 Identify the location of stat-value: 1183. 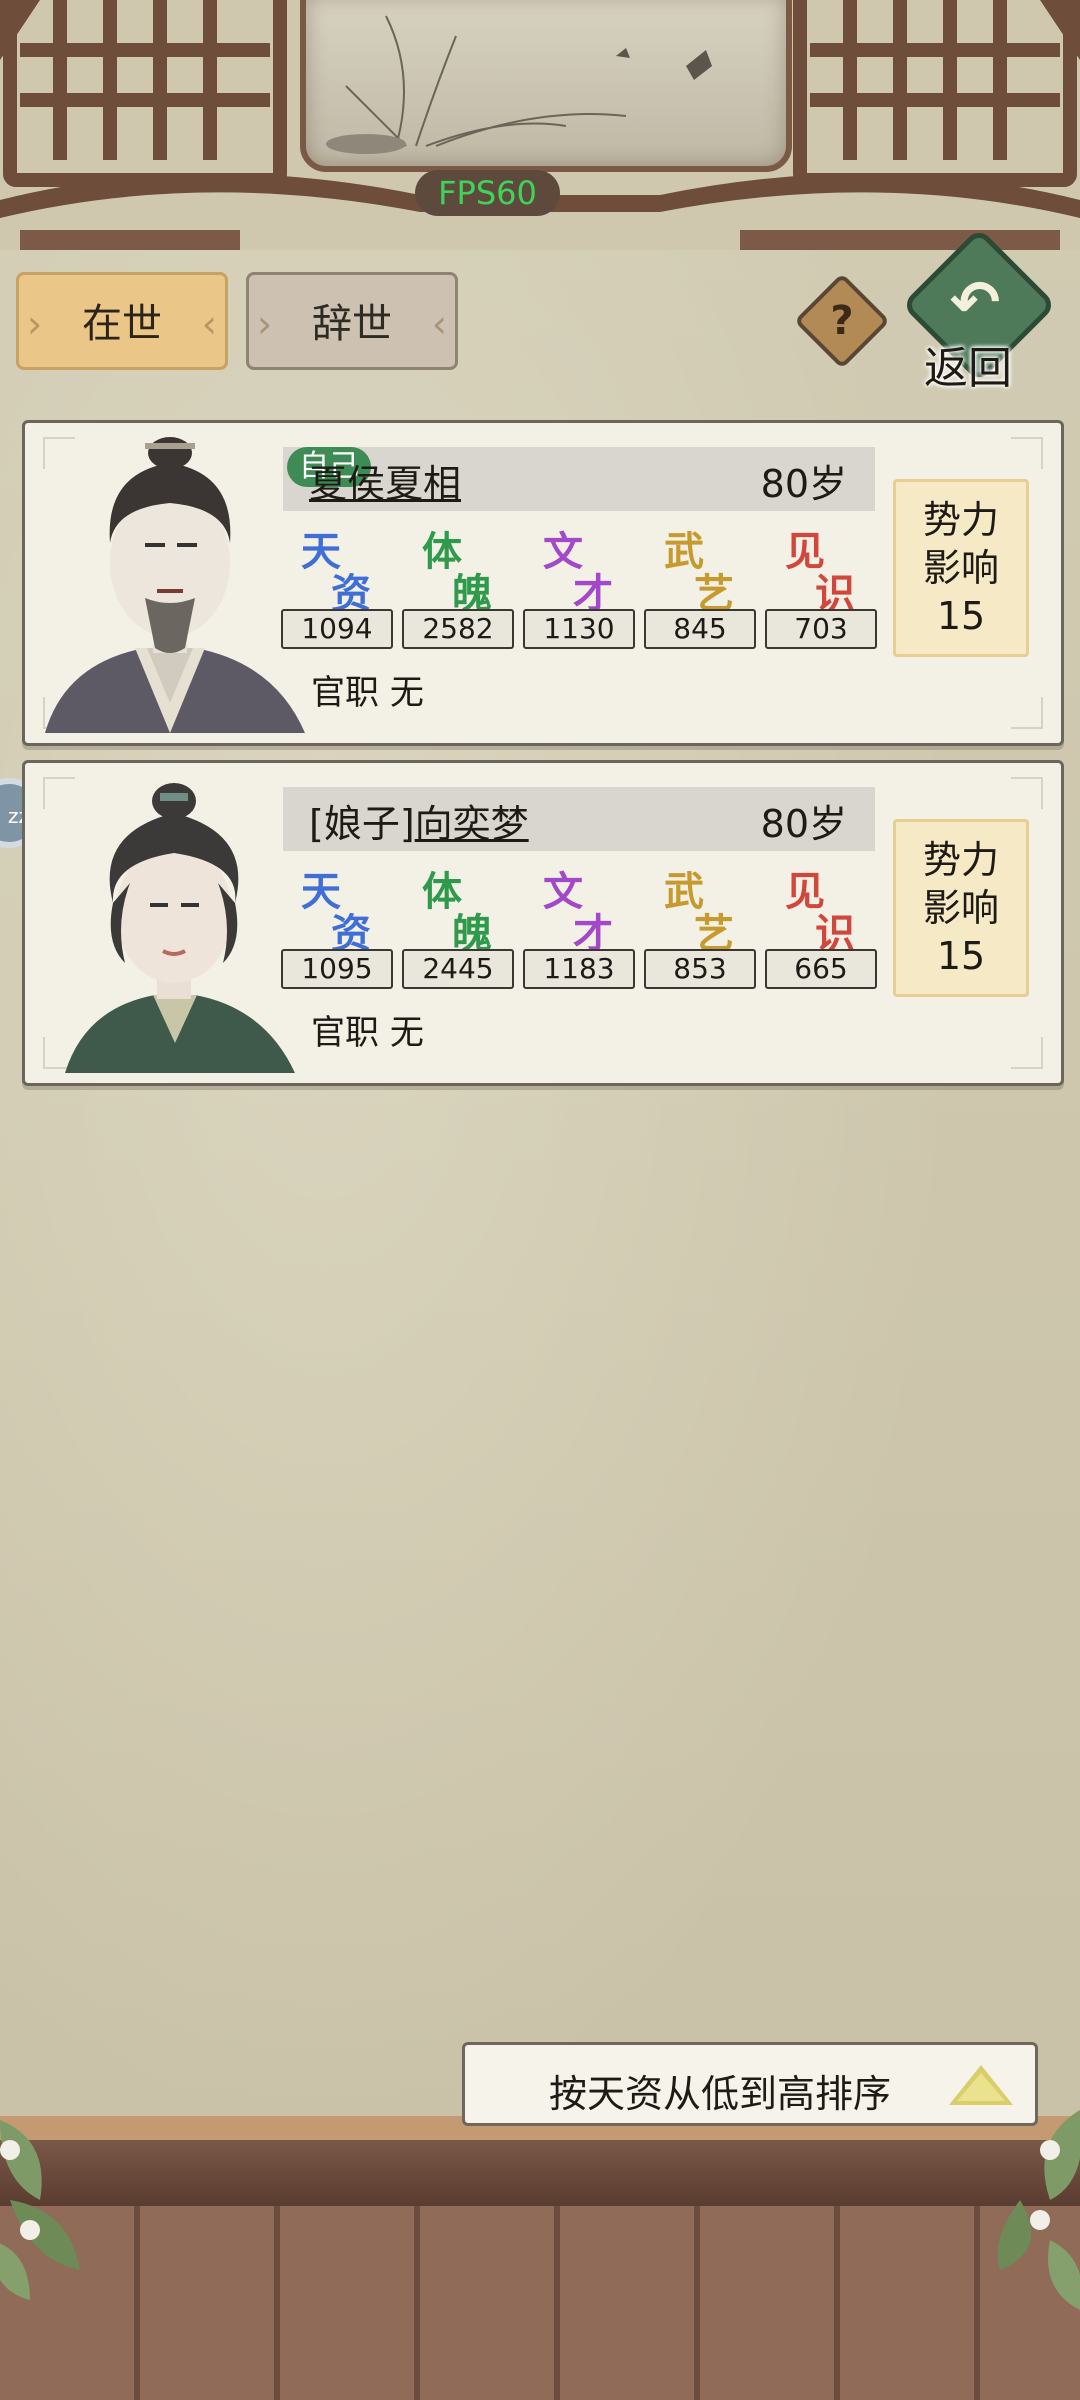
(579, 969).